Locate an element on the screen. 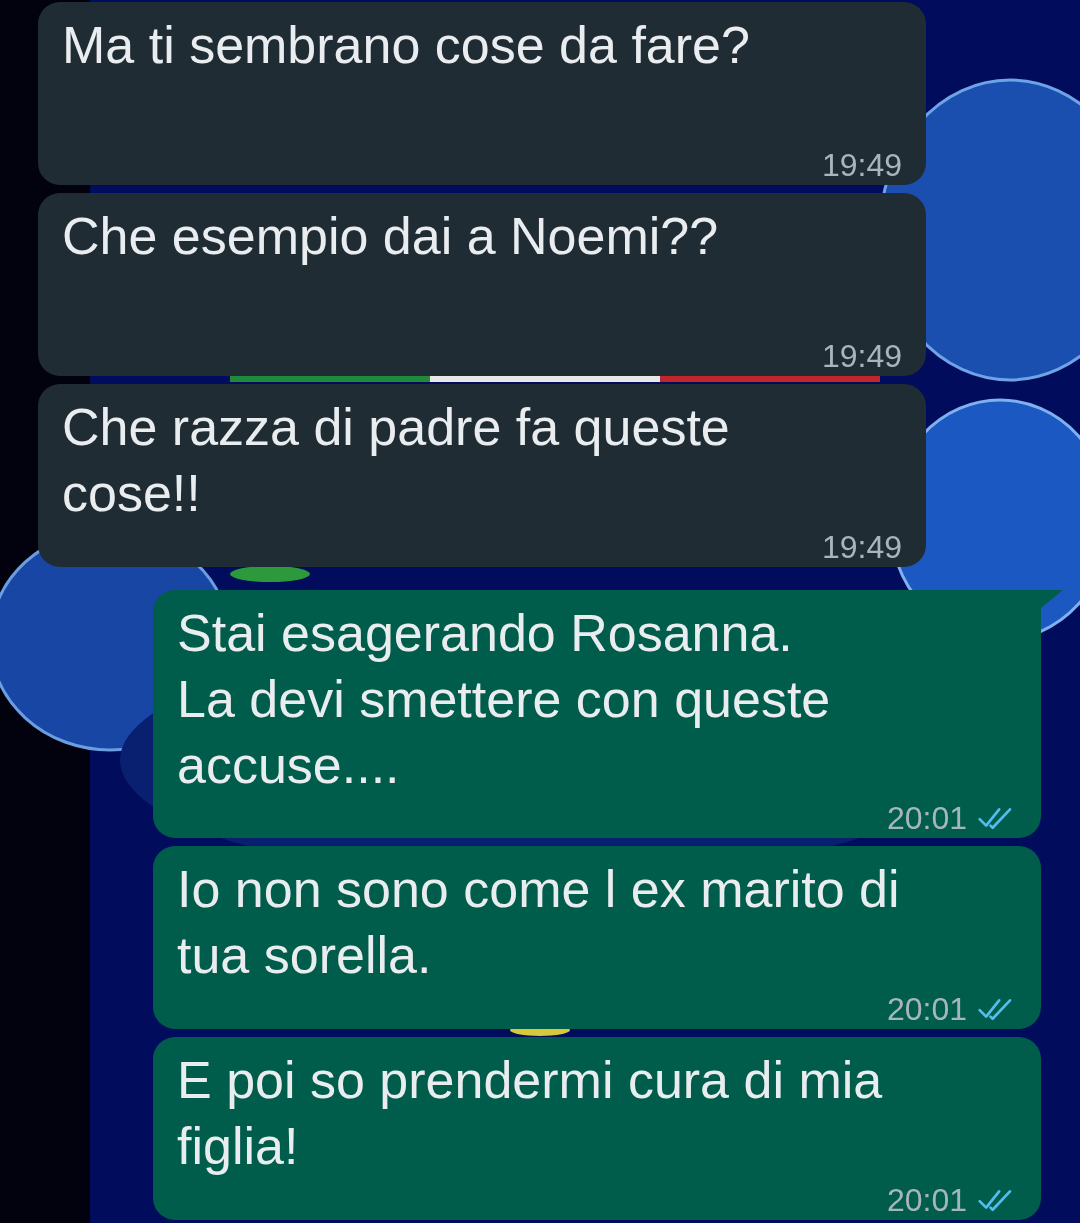 Image resolution: width=1080 pixels, height=1223 pixels. message-text: Che esempio dai a Noemi?? is located at coordinates (391, 236).